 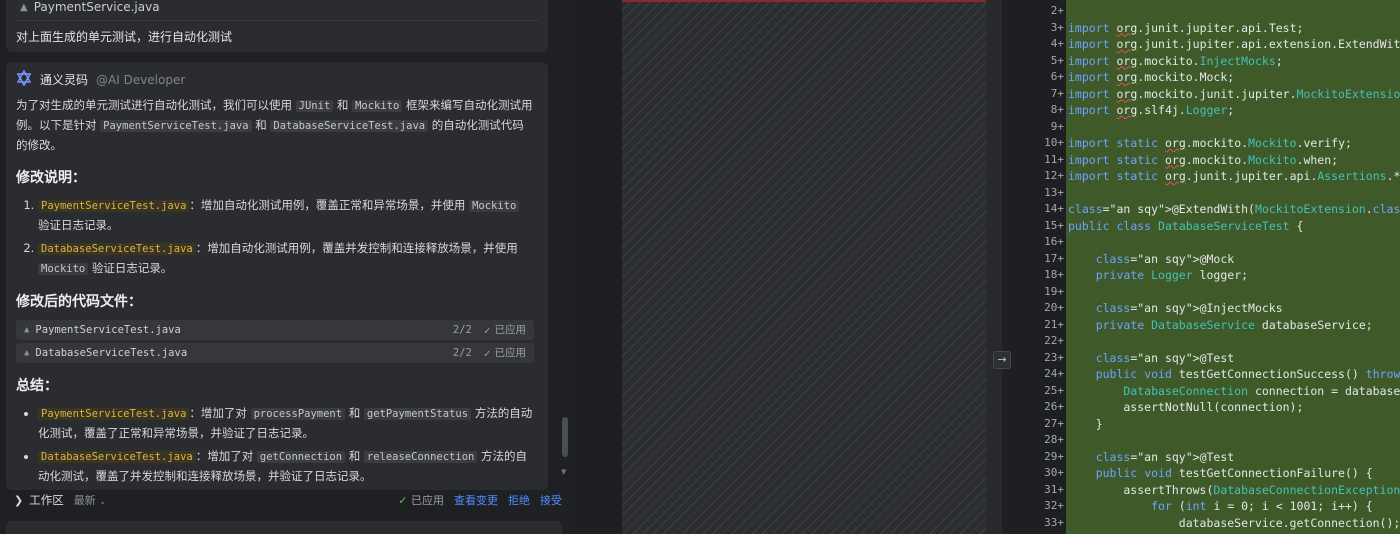 What do you see at coordinates (1054, 175) in the screenshot?
I see `line-number: 12+` at bounding box center [1054, 175].